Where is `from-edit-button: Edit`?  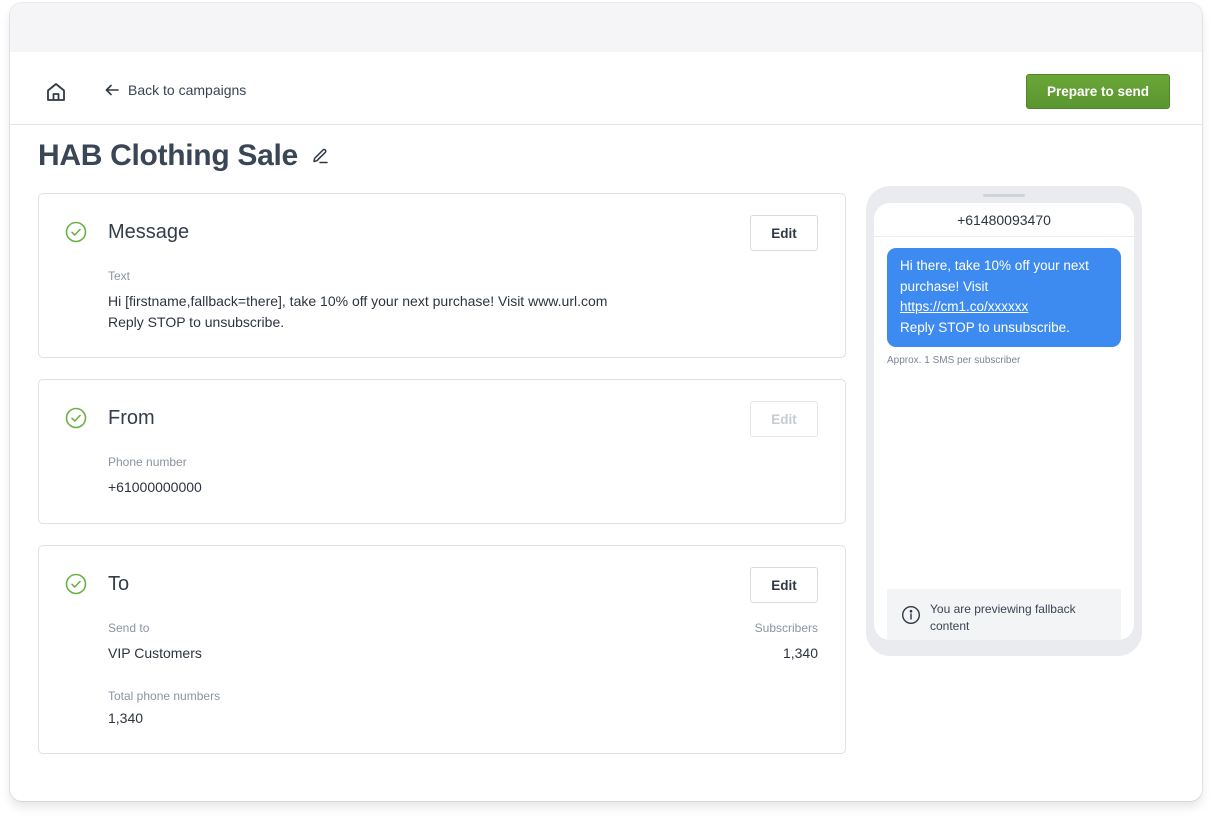
from-edit-button: Edit is located at coordinates (784, 419).